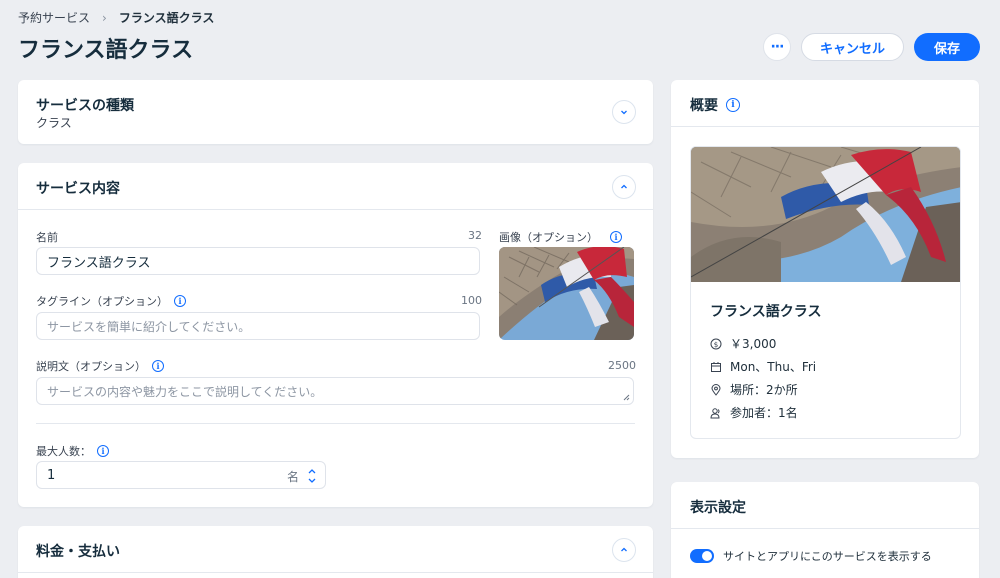 The image size is (1000, 578). What do you see at coordinates (704, 106) in the screenshot?
I see `summary-title: 概要` at bounding box center [704, 106].